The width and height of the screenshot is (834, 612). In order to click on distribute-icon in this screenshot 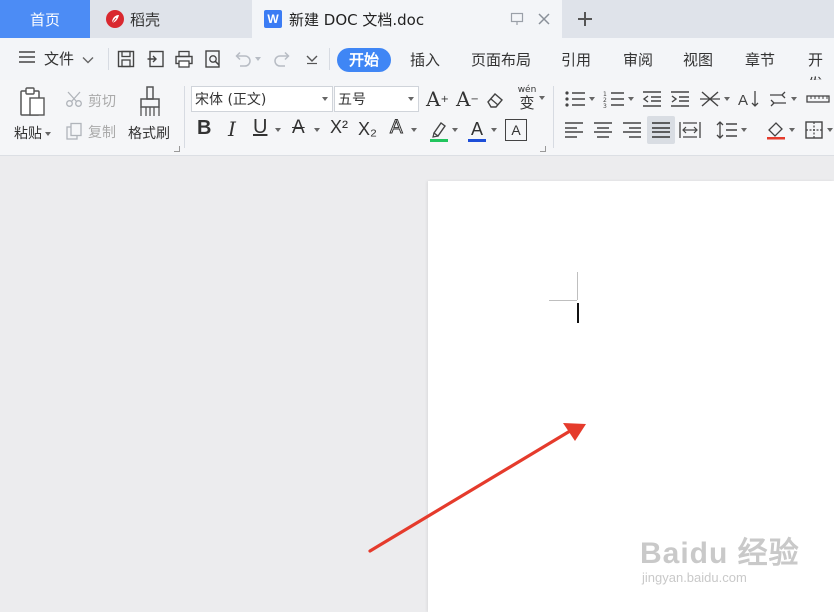, I will do `click(690, 130)`.